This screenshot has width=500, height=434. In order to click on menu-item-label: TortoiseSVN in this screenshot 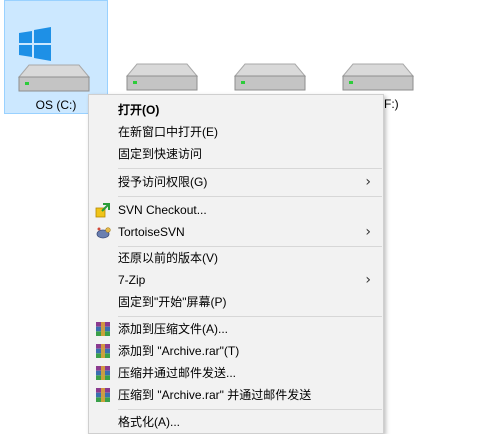, I will do `click(151, 232)`.